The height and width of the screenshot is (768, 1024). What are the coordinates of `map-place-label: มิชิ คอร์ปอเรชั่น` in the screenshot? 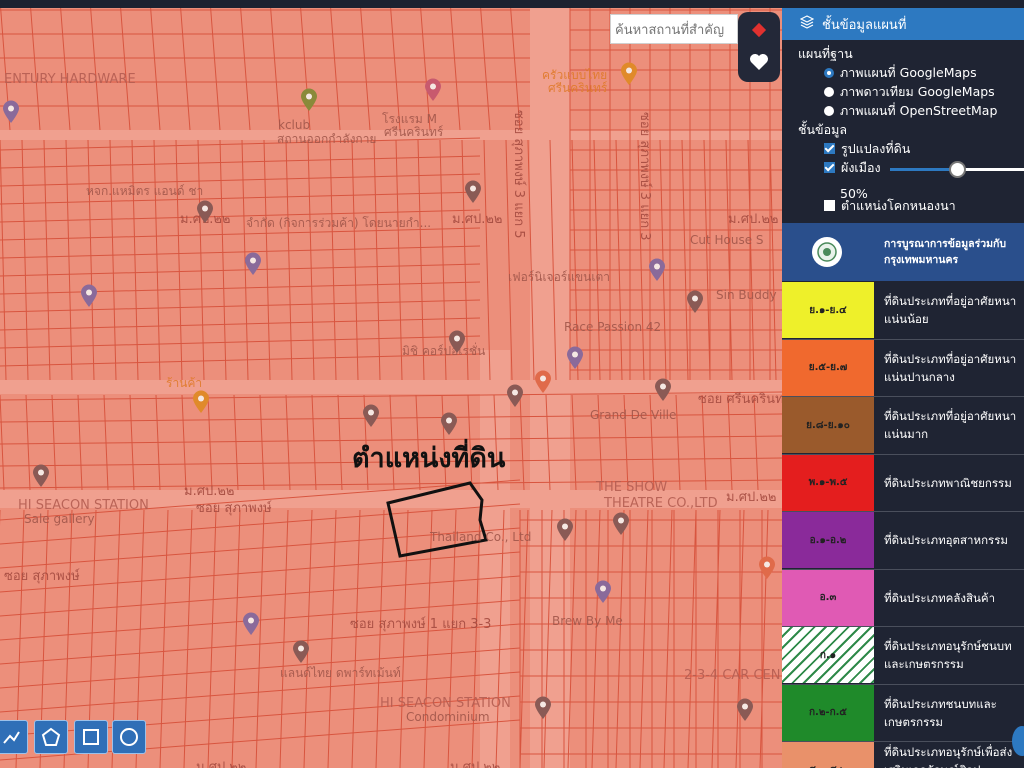 It's located at (443, 351).